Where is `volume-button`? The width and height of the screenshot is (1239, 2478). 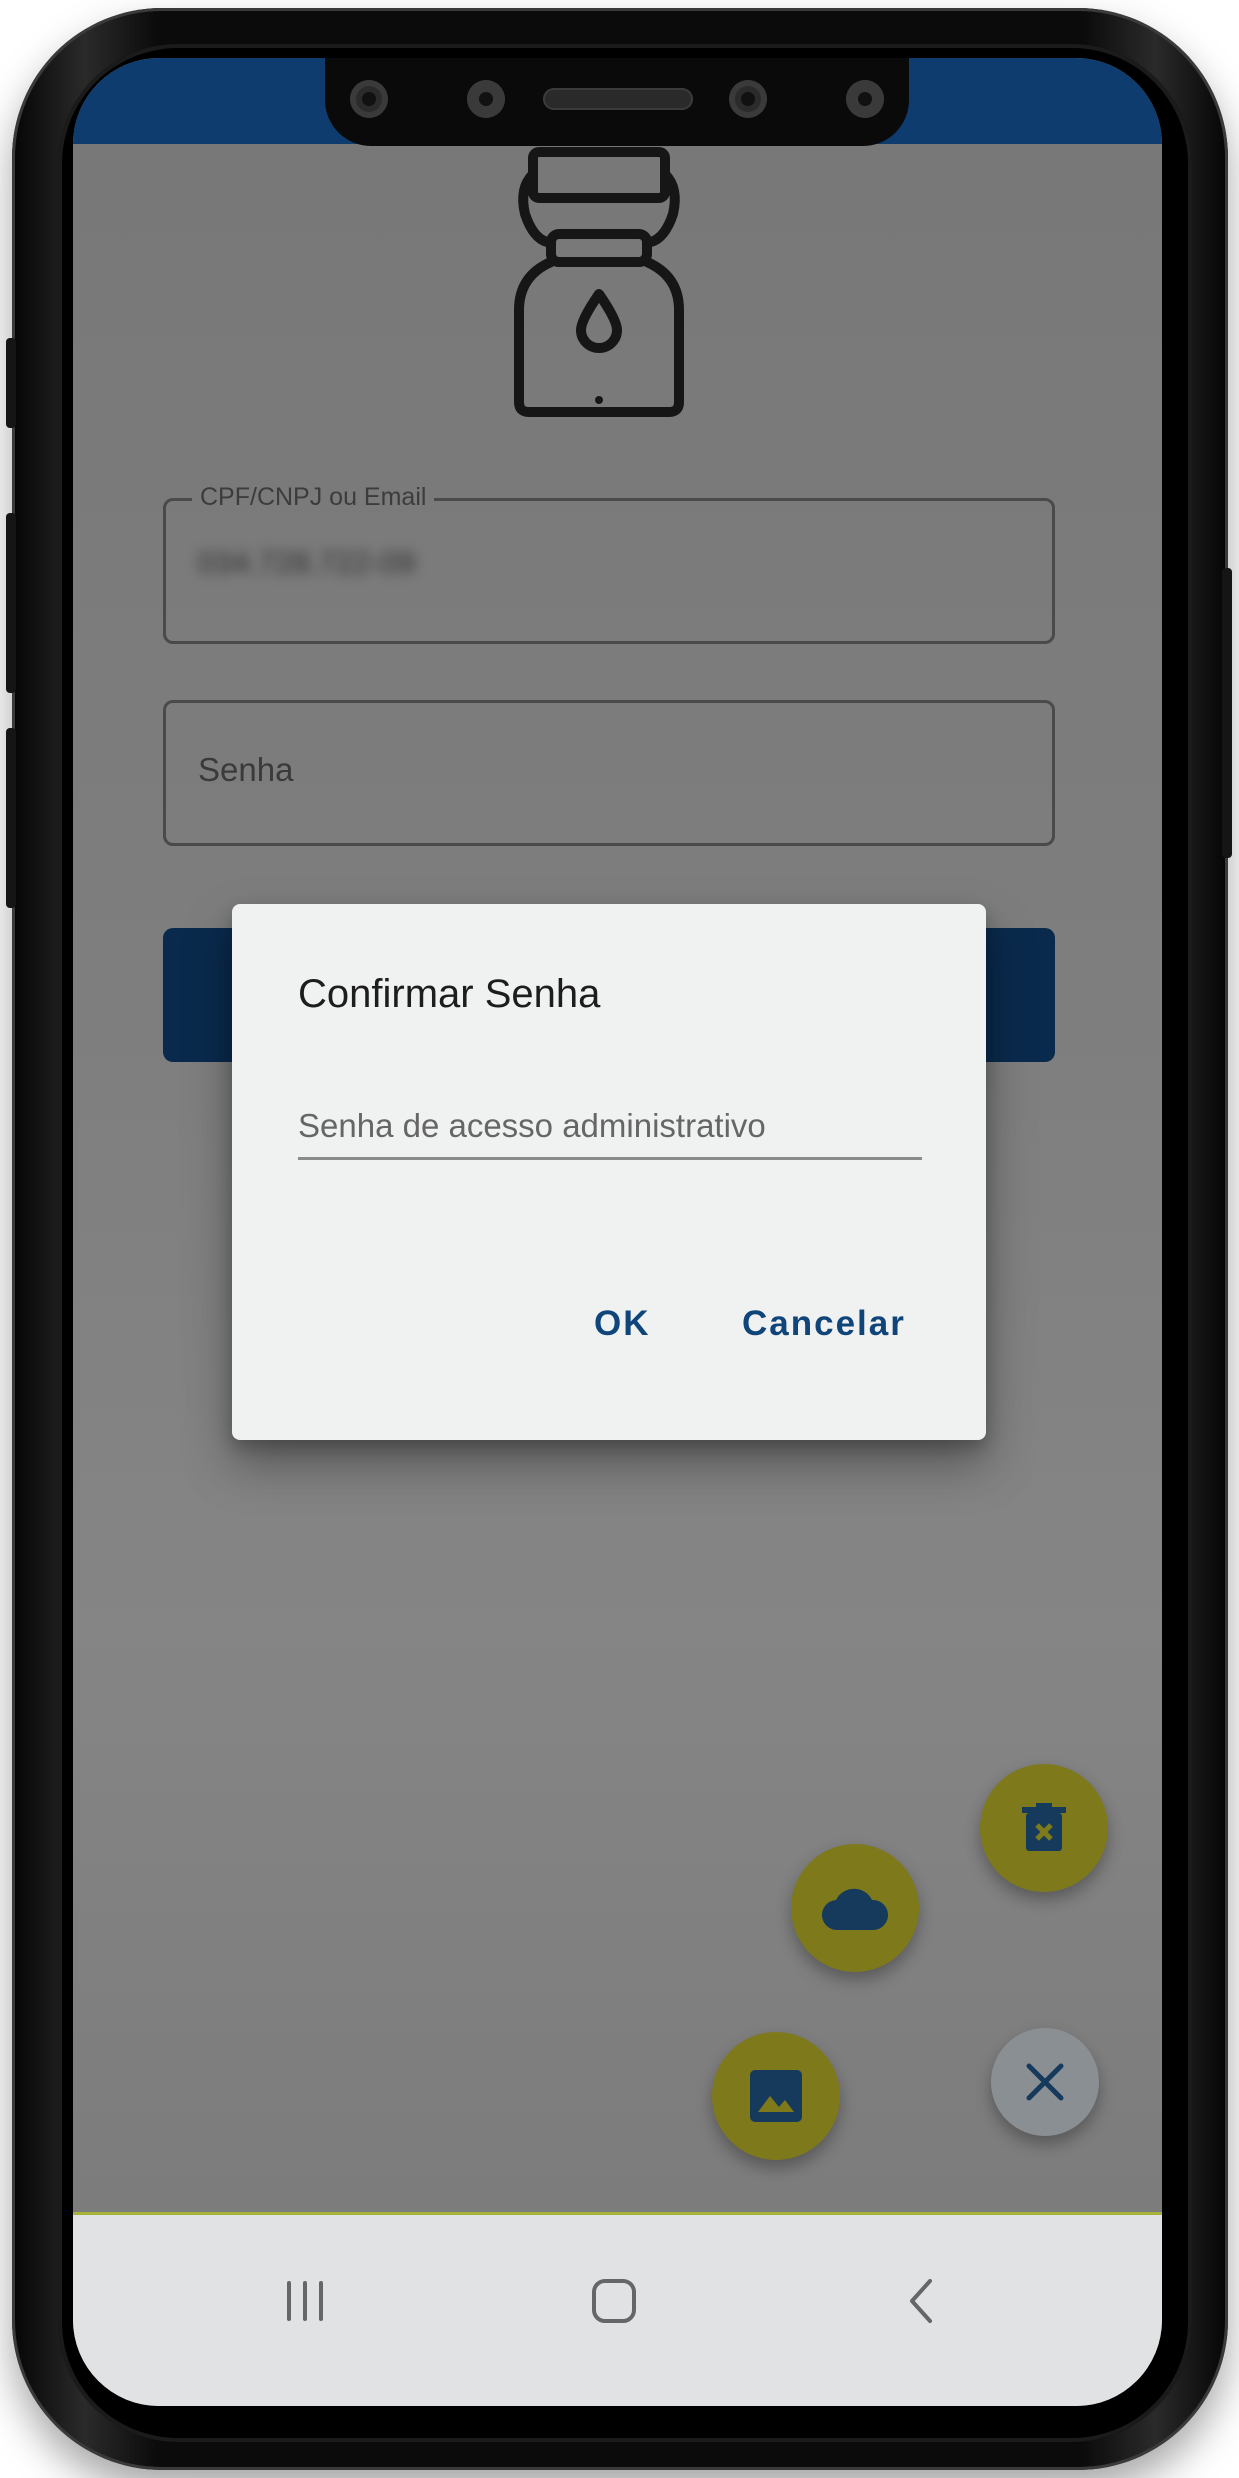 volume-button is located at coordinates (11, 383).